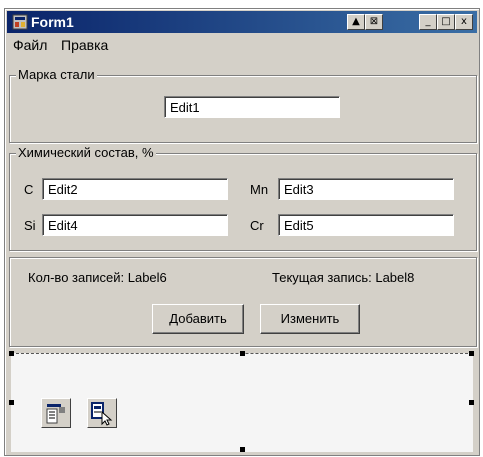 The image size is (483, 457). I want to click on manganese-label: Mn, so click(259, 189).